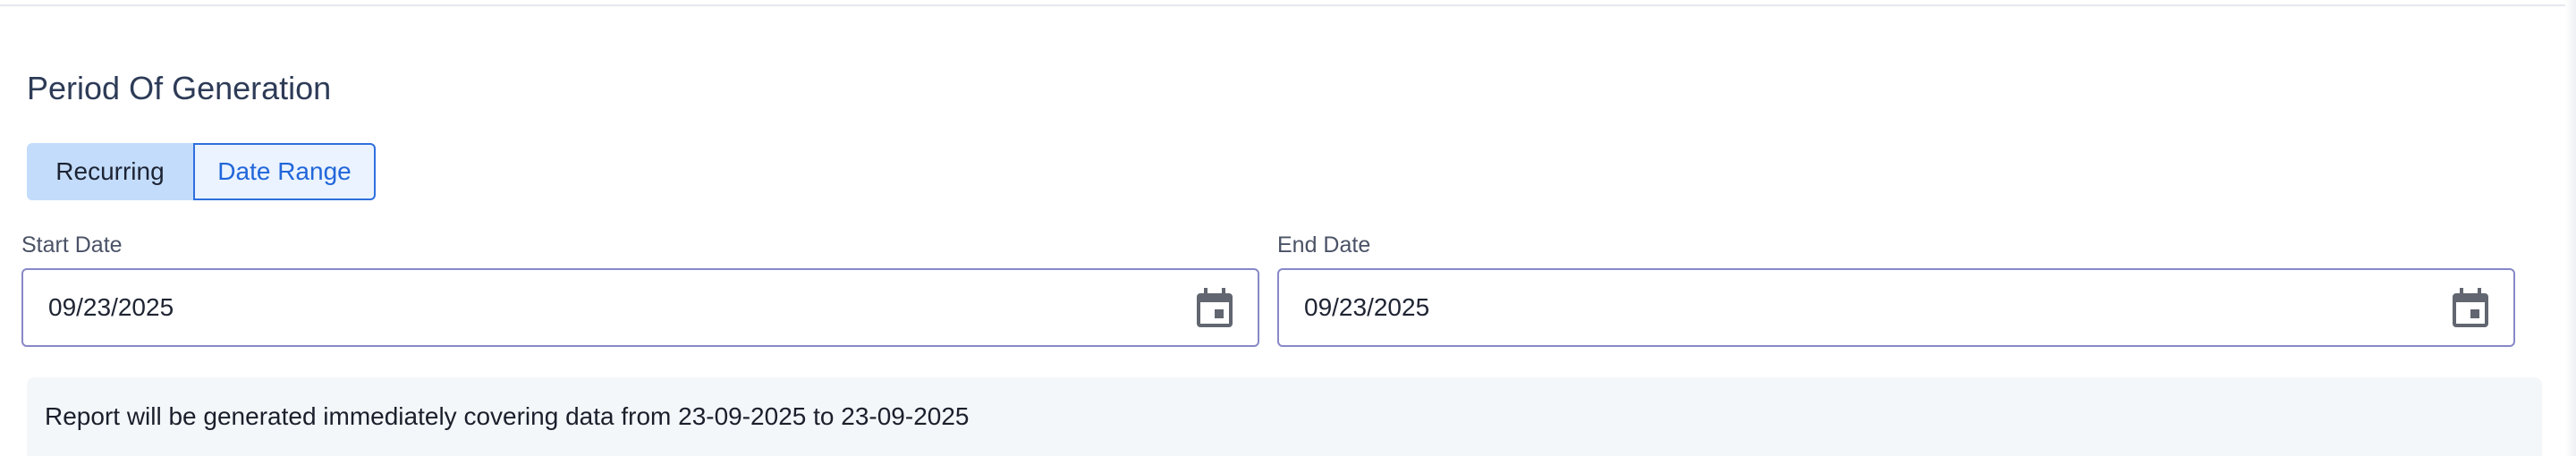 Image resolution: width=2576 pixels, height=456 pixels. Describe the element at coordinates (609, 307) in the screenshot. I see `start-date-value: 09/23/2025` at that location.